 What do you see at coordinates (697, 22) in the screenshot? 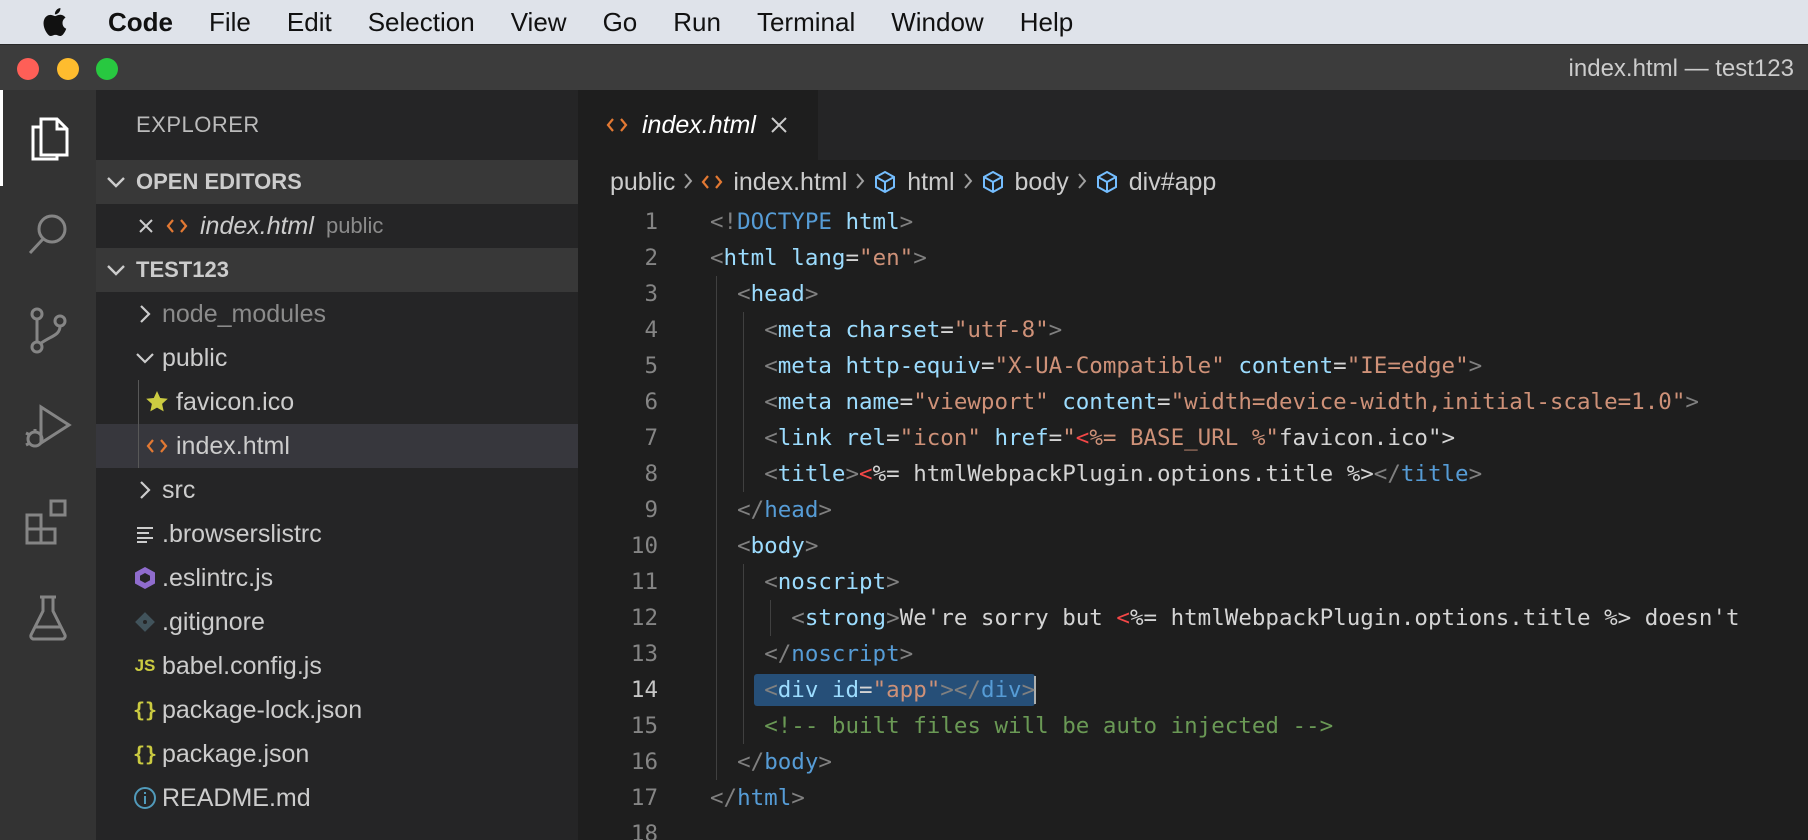
I see `menu-run: Run` at bounding box center [697, 22].